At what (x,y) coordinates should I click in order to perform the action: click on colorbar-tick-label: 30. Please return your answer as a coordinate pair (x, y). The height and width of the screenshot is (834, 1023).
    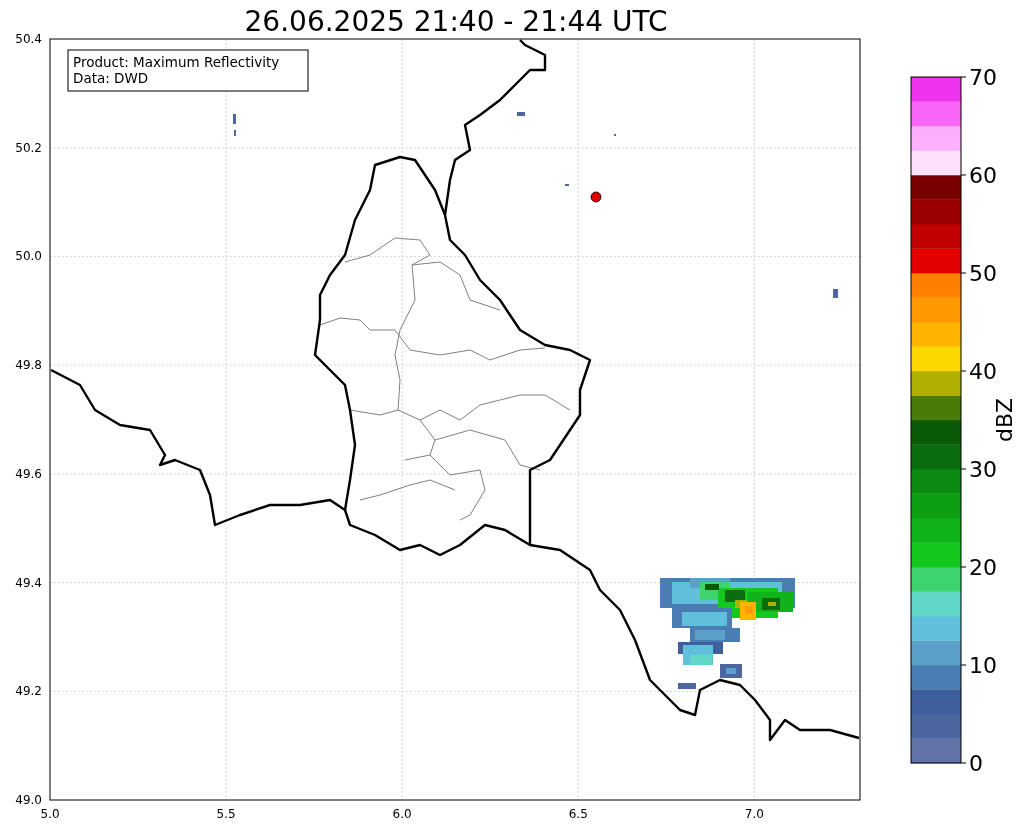
    Looking at the image, I should click on (983, 469).